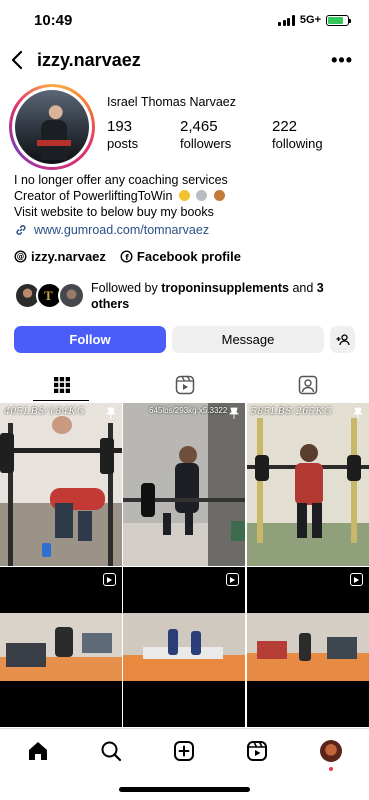 This screenshot has width=369, height=800. Describe the element at coordinates (90, 339) in the screenshot. I see `follow-button: Follow` at that location.